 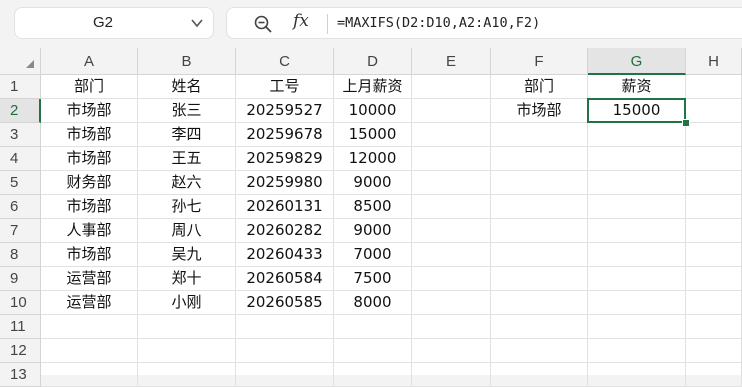 What do you see at coordinates (187, 255) in the screenshot?
I see `cell-b8: 吴九` at bounding box center [187, 255].